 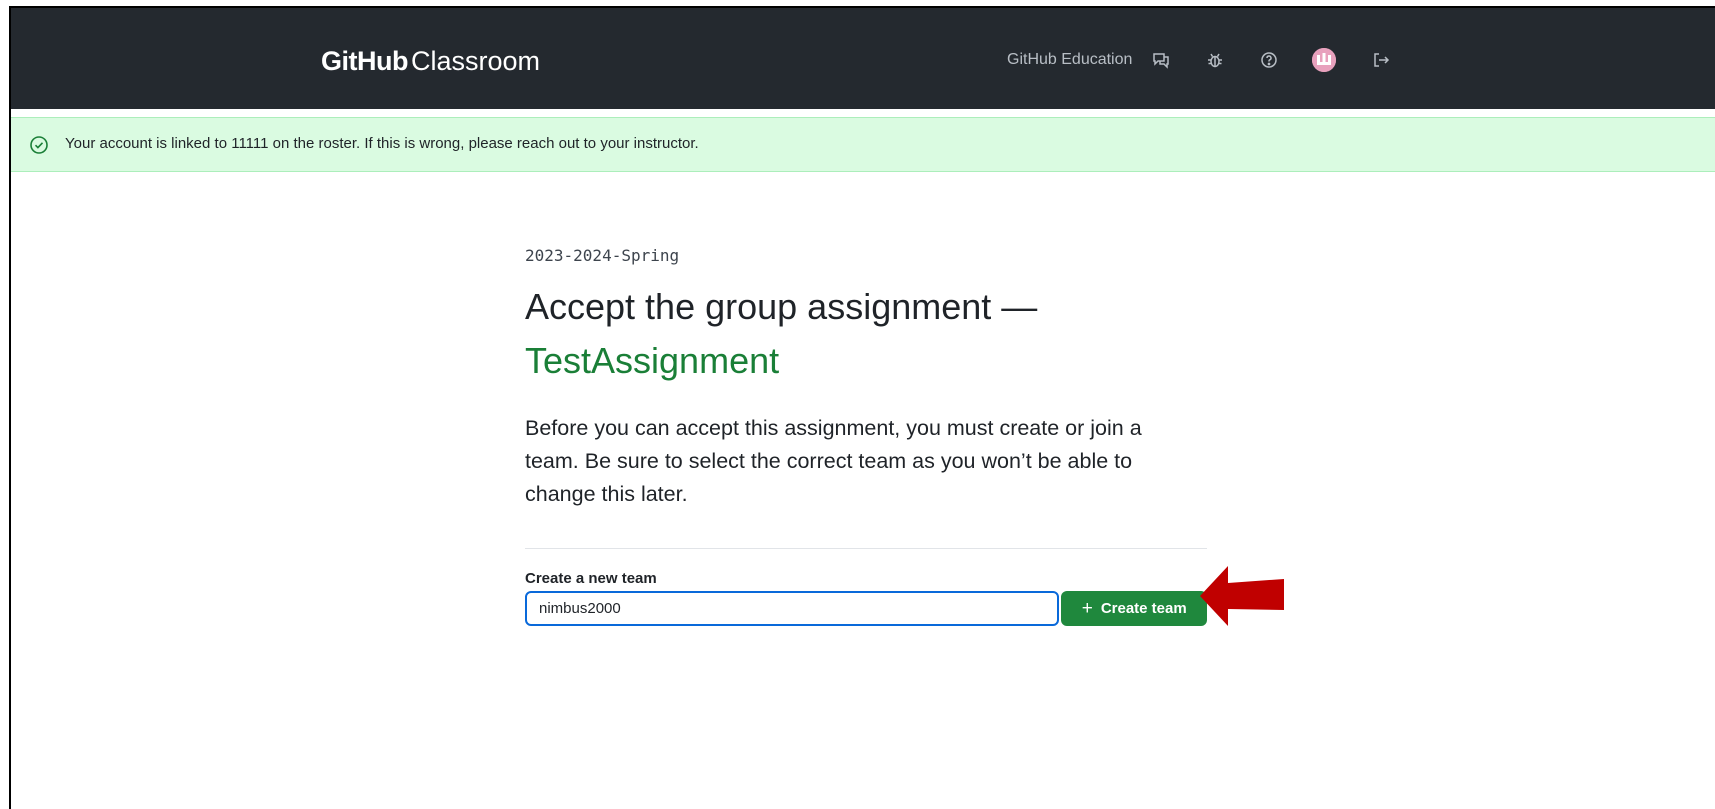 What do you see at coordinates (1242, 596) in the screenshot?
I see `annotation-arrow-icon` at bounding box center [1242, 596].